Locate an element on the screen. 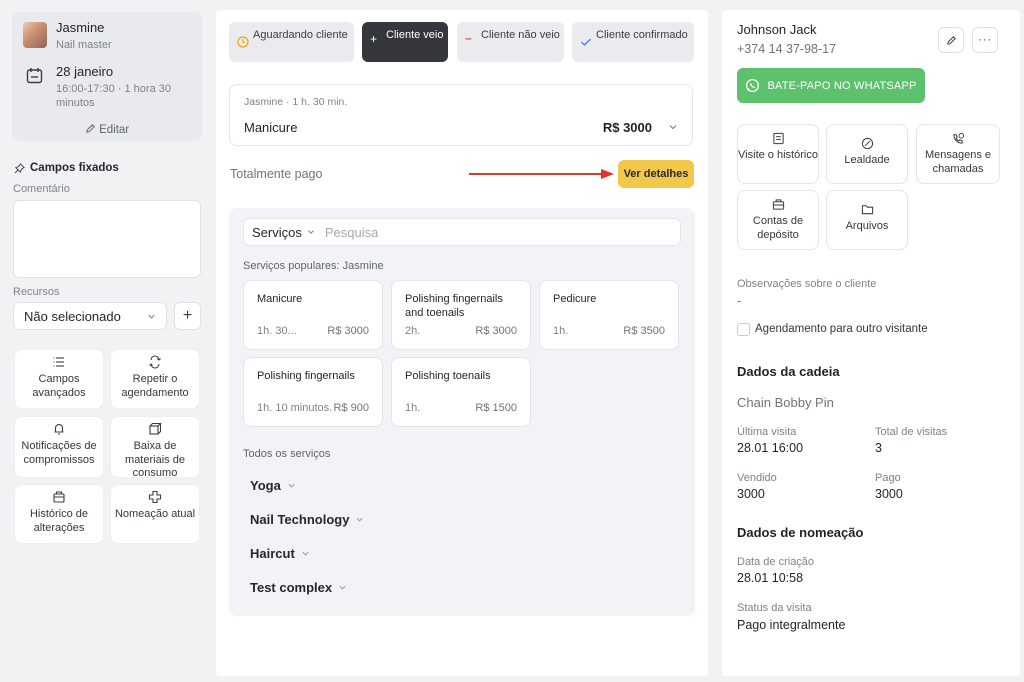 The image size is (1024, 682). current-appointment-button: Nomeação atual is located at coordinates (155, 514).